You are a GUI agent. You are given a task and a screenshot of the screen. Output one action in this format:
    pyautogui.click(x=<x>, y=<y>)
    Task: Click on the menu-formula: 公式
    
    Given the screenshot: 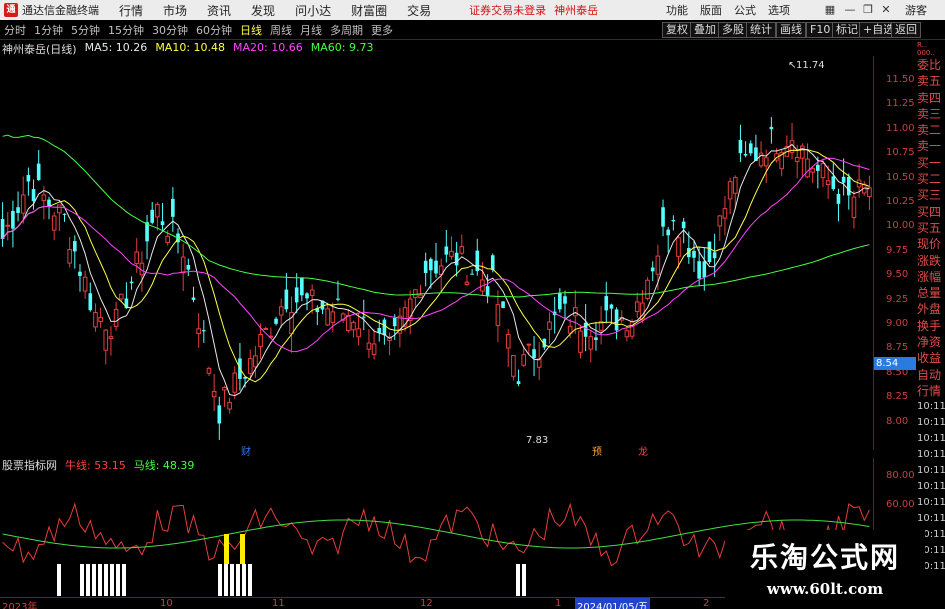 What is the action you would take?
    pyautogui.click(x=745, y=10)
    